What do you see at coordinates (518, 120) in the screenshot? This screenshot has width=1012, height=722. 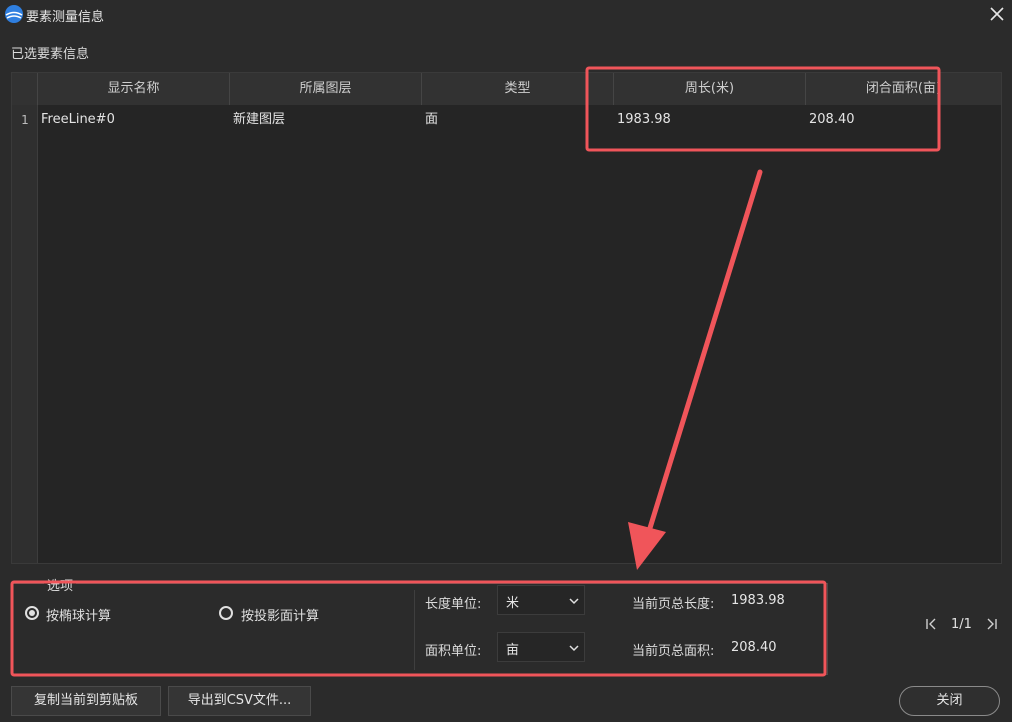 I see `cell-type: 面` at bounding box center [518, 120].